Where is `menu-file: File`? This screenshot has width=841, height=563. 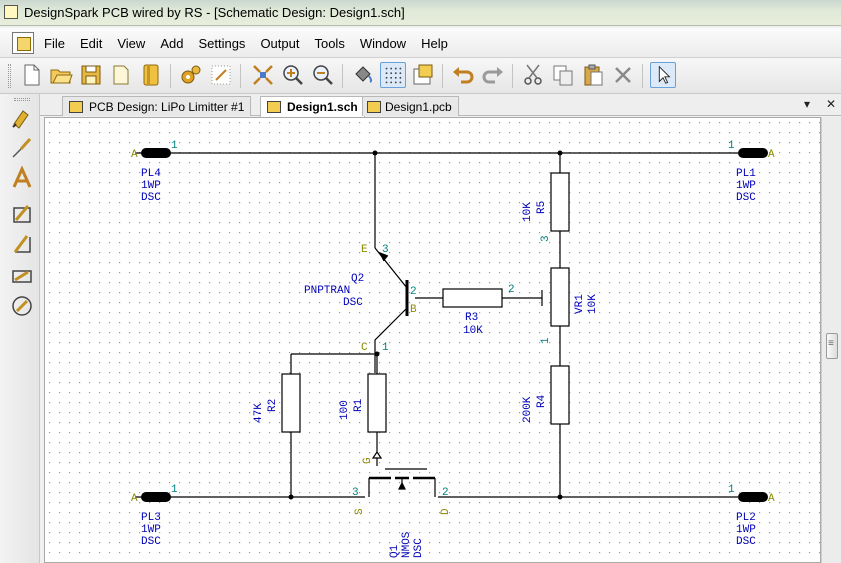
menu-file: File is located at coordinates (54, 43).